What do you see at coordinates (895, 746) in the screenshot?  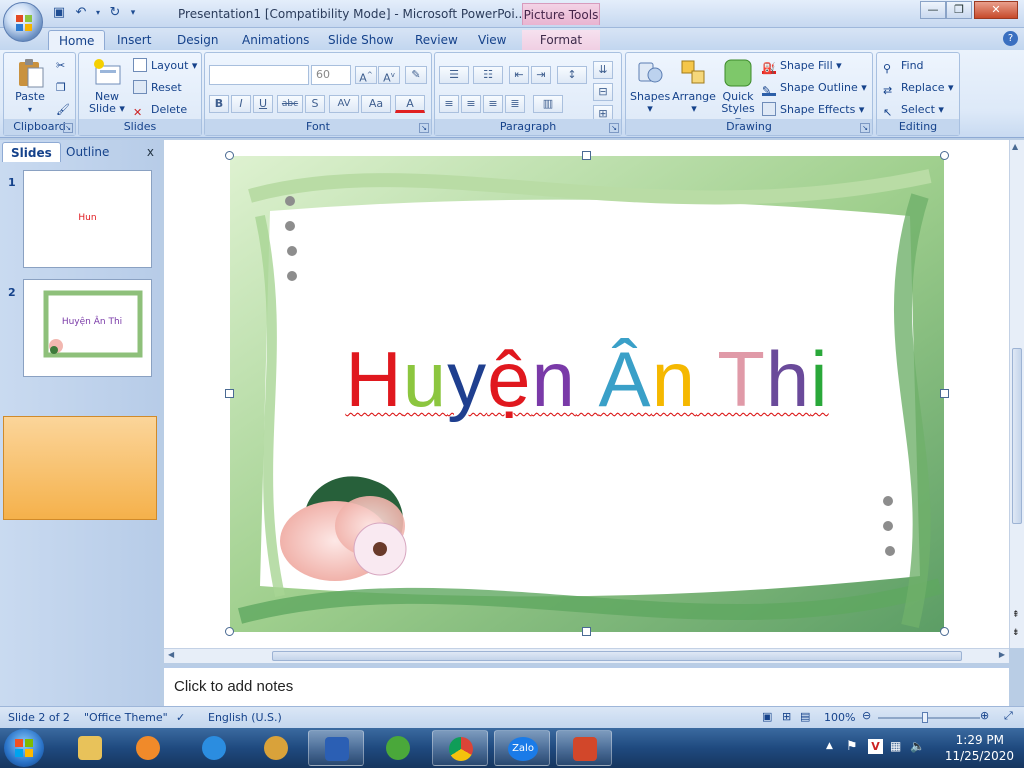 I see `network-icon: ▦` at bounding box center [895, 746].